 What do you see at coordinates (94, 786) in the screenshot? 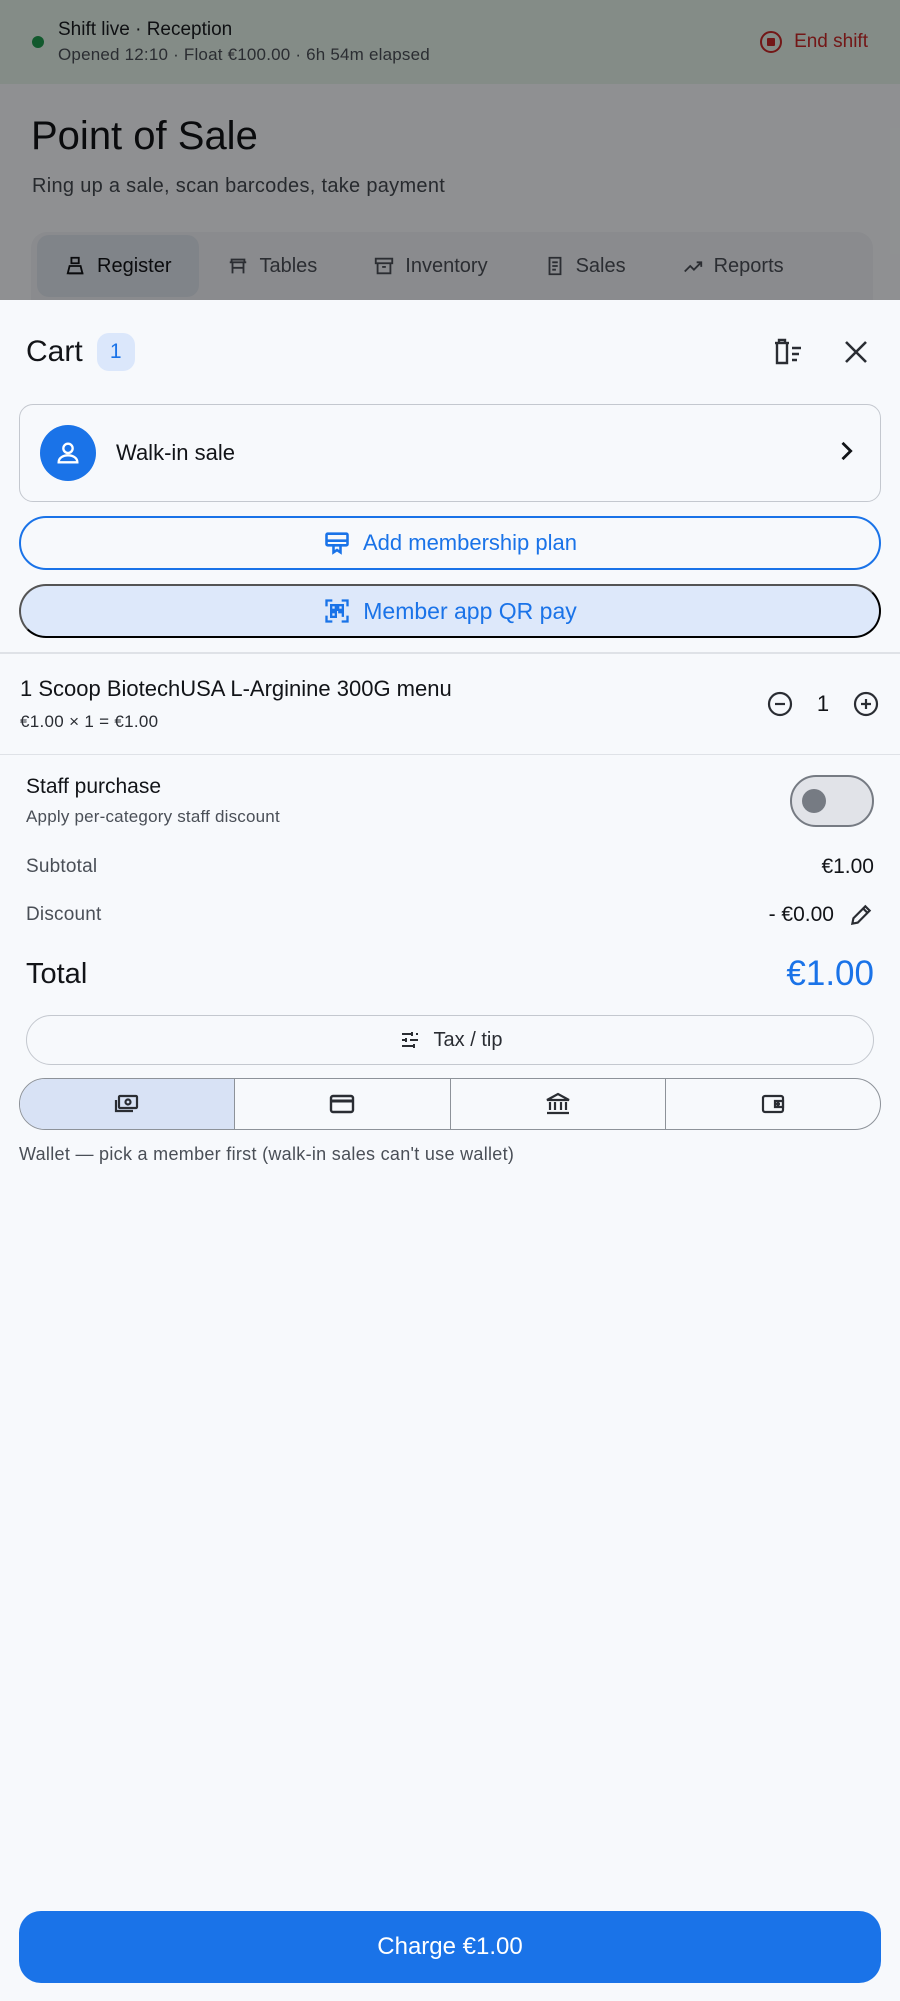
I see `staff-purchase-title: Staff purchase` at bounding box center [94, 786].